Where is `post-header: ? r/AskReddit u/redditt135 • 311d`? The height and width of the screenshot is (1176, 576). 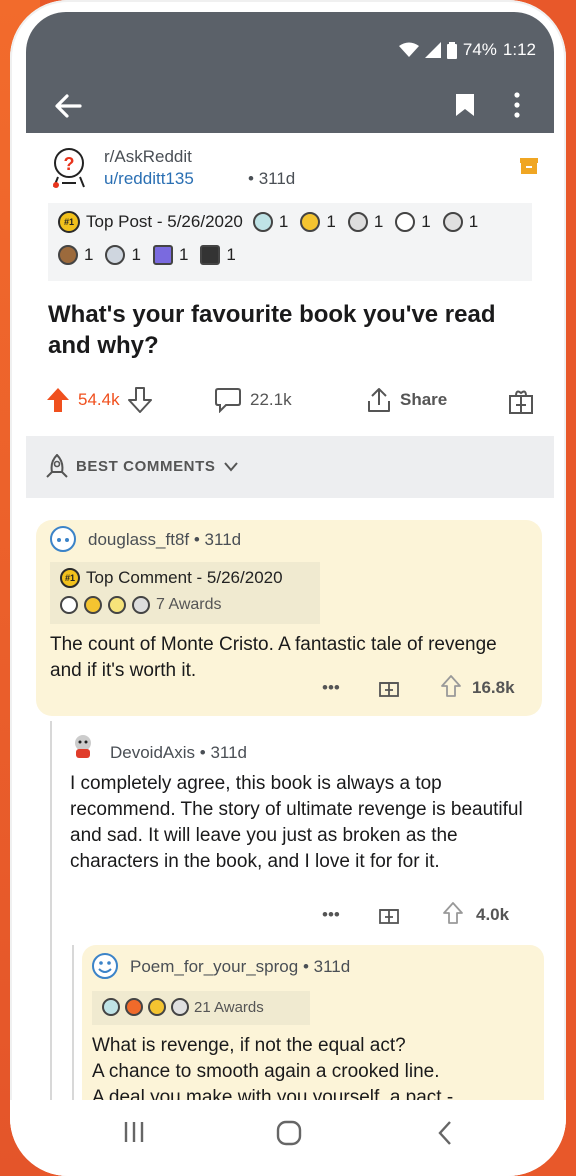
post-header: ? r/AskReddit u/redditt135 • 311d is located at coordinates (293, 173).